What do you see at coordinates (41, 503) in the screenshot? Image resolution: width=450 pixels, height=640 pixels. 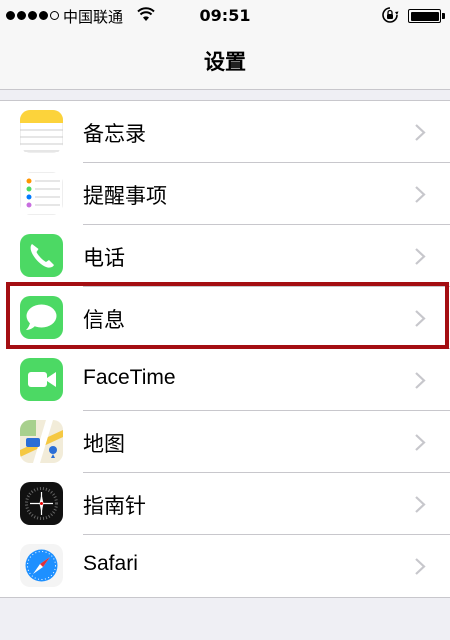 I see `compass-icon` at bounding box center [41, 503].